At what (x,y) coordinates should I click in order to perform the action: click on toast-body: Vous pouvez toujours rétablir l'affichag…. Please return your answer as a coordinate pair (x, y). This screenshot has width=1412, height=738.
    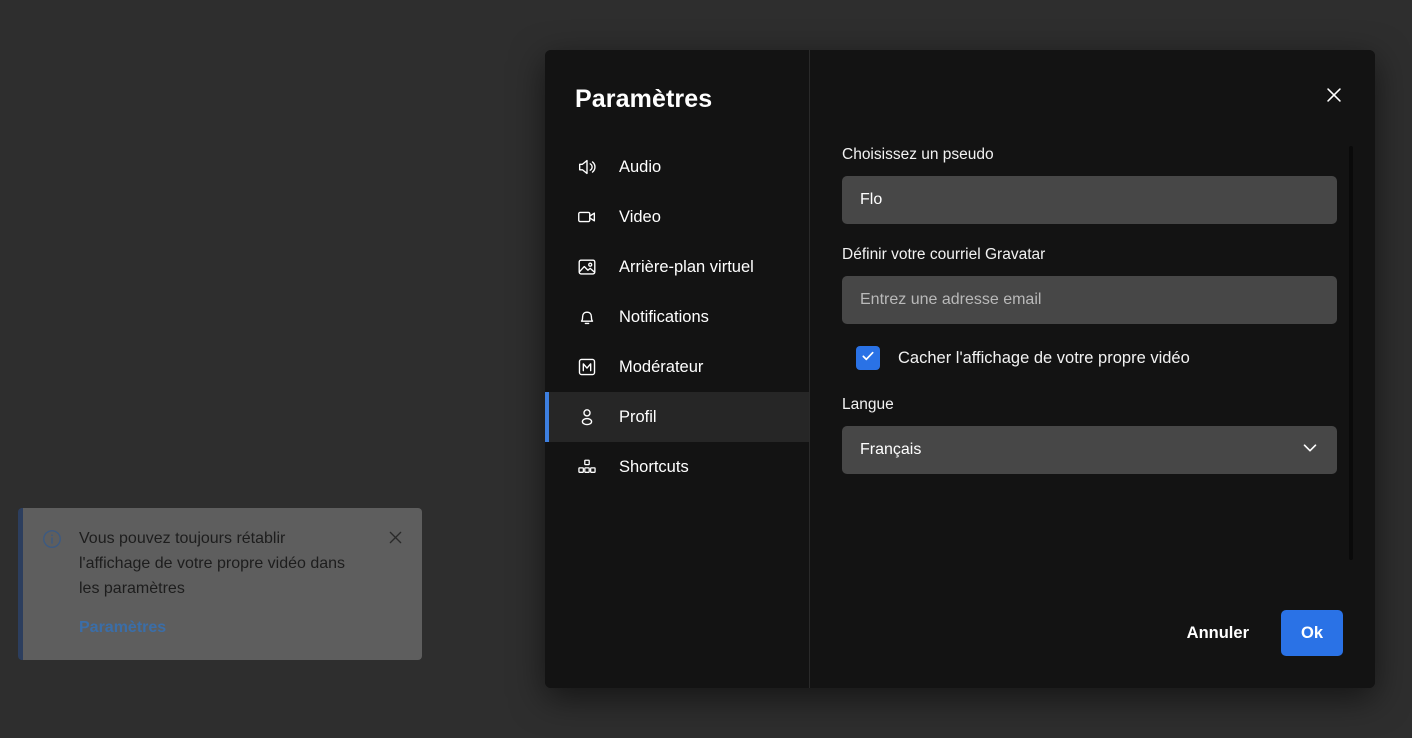
    Looking at the image, I should click on (232, 593).